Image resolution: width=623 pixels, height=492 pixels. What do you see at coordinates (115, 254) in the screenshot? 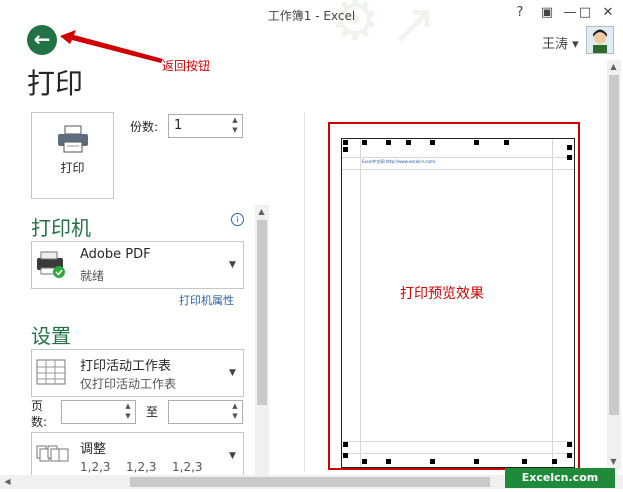
I see `printer-name: Adobe PDF` at bounding box center [115, 254].